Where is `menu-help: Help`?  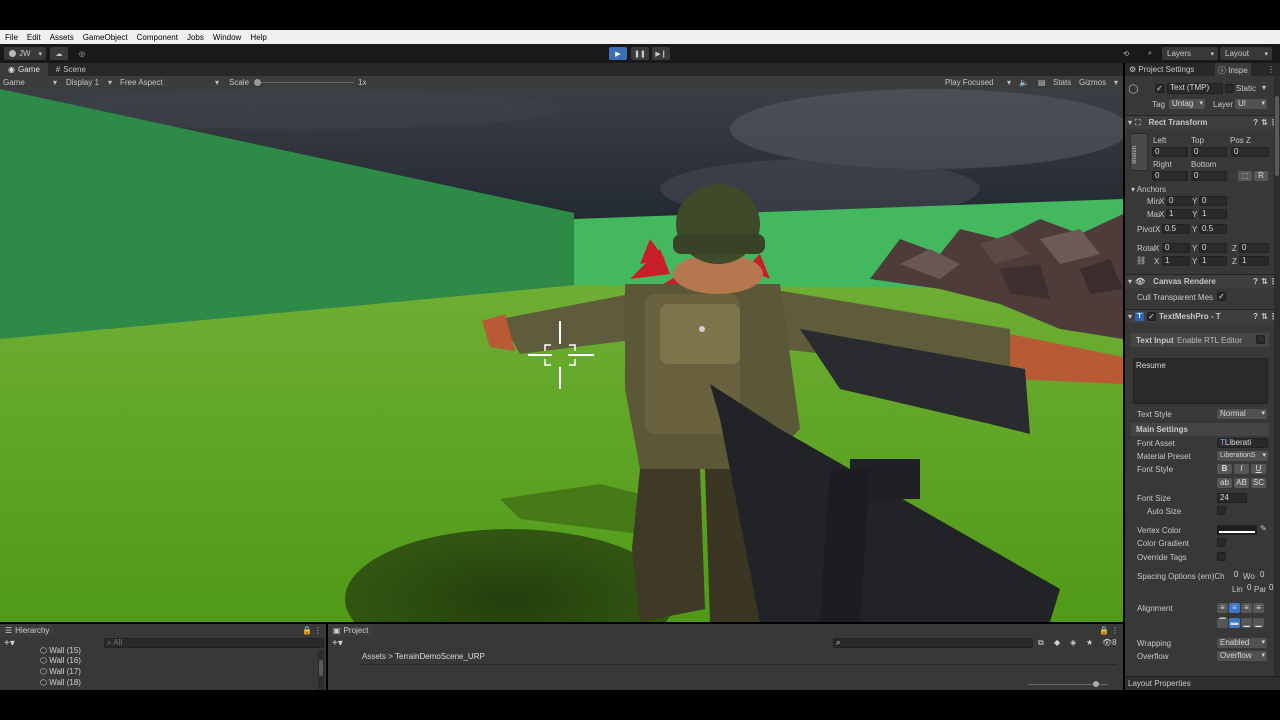 menu-help: Help is located at coordinates (257, 37).